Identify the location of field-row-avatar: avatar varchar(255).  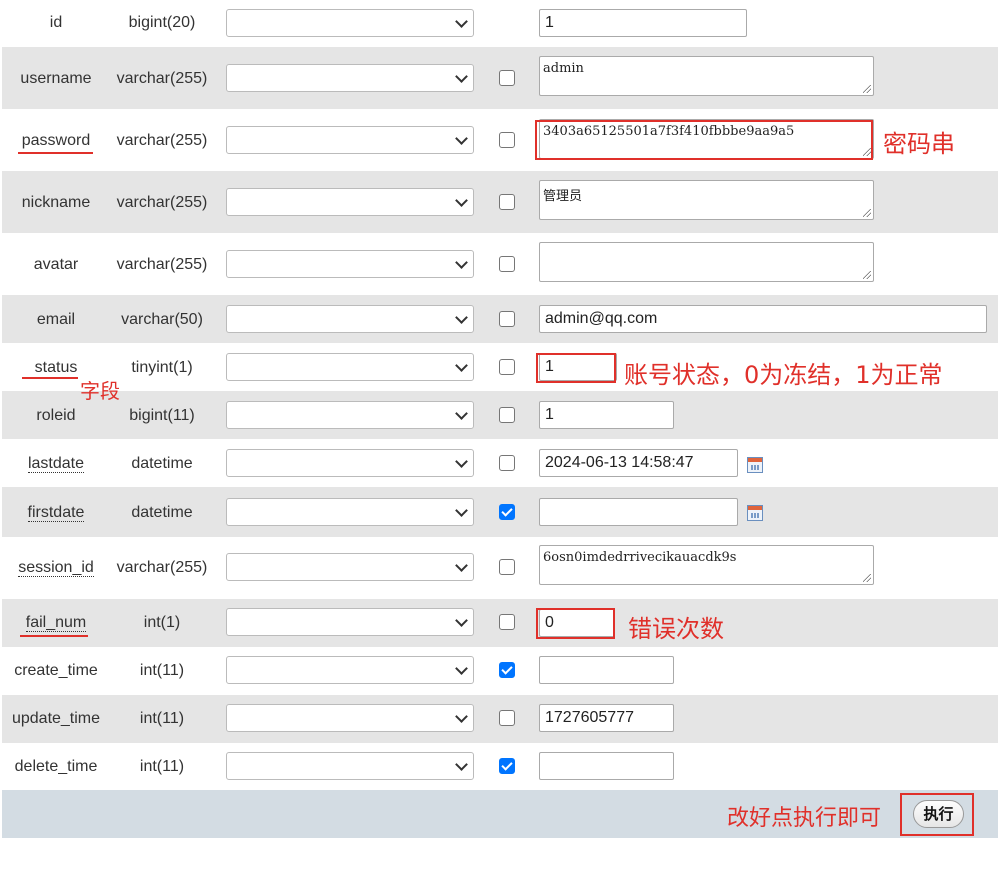
(500, 264).